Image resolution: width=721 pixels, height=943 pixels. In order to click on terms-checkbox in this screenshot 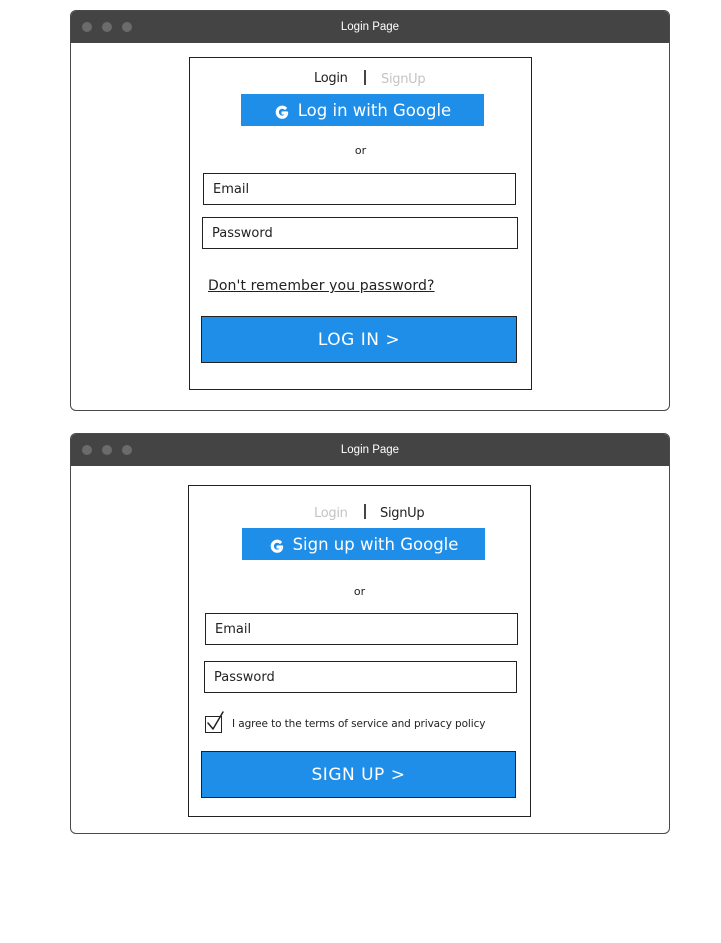, I will do `click(214, 722)`.